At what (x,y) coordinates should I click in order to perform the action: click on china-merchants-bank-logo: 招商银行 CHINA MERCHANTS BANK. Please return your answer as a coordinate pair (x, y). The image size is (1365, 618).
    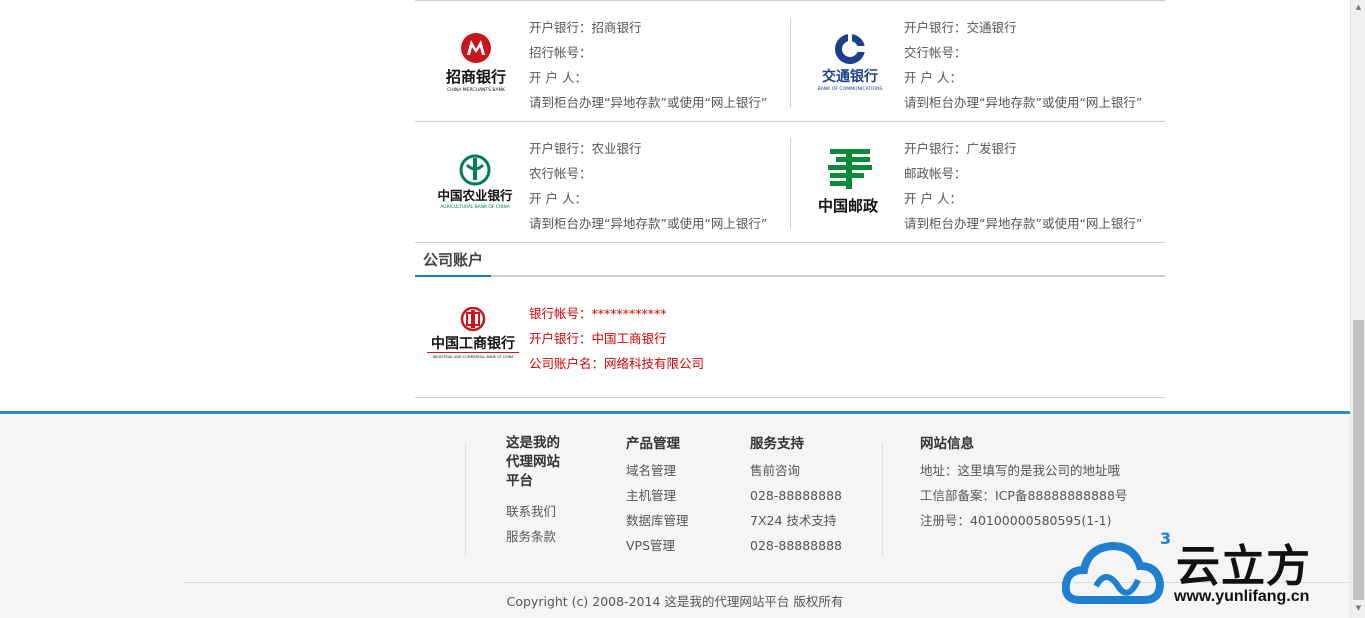
    Looking at the image, I should click on (479, 61).